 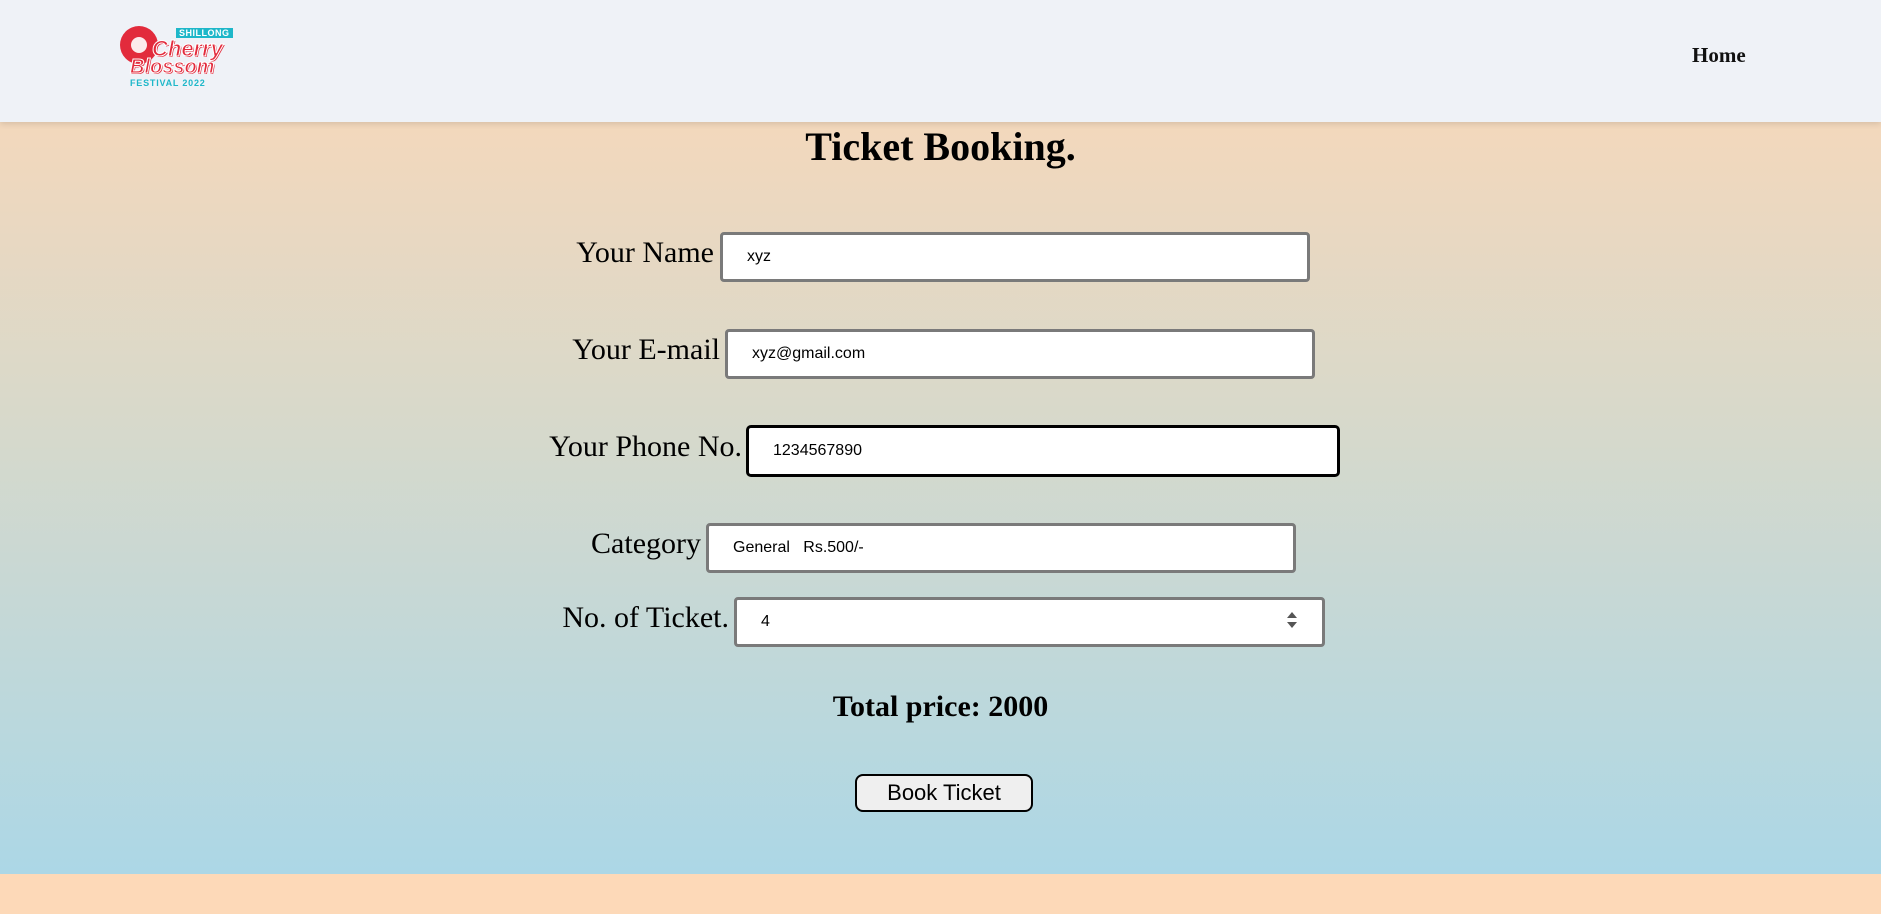 What do you see at coordinates (172, 67) in the screenshot?
I see `logo-word-blossom: Blossom` at bounding box center [172, 67].